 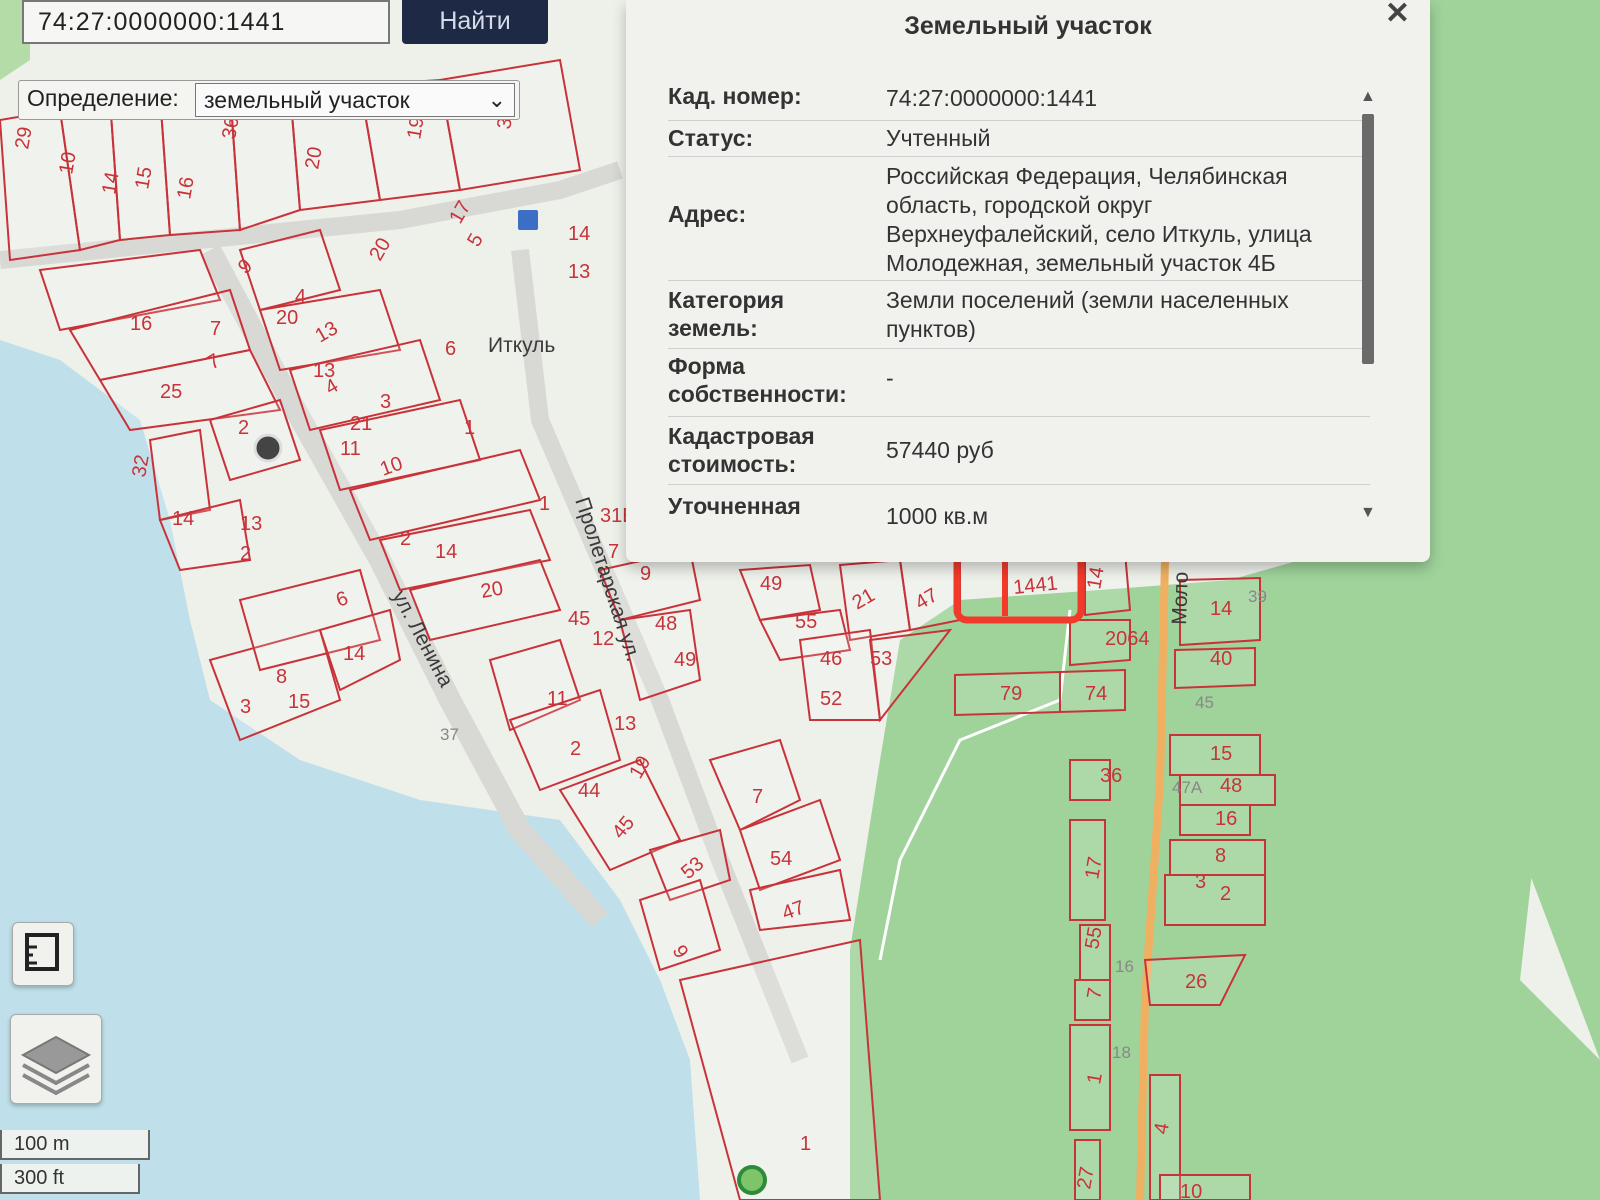 I want to click on plot-number-label: 21, so click(x=361, y=424).